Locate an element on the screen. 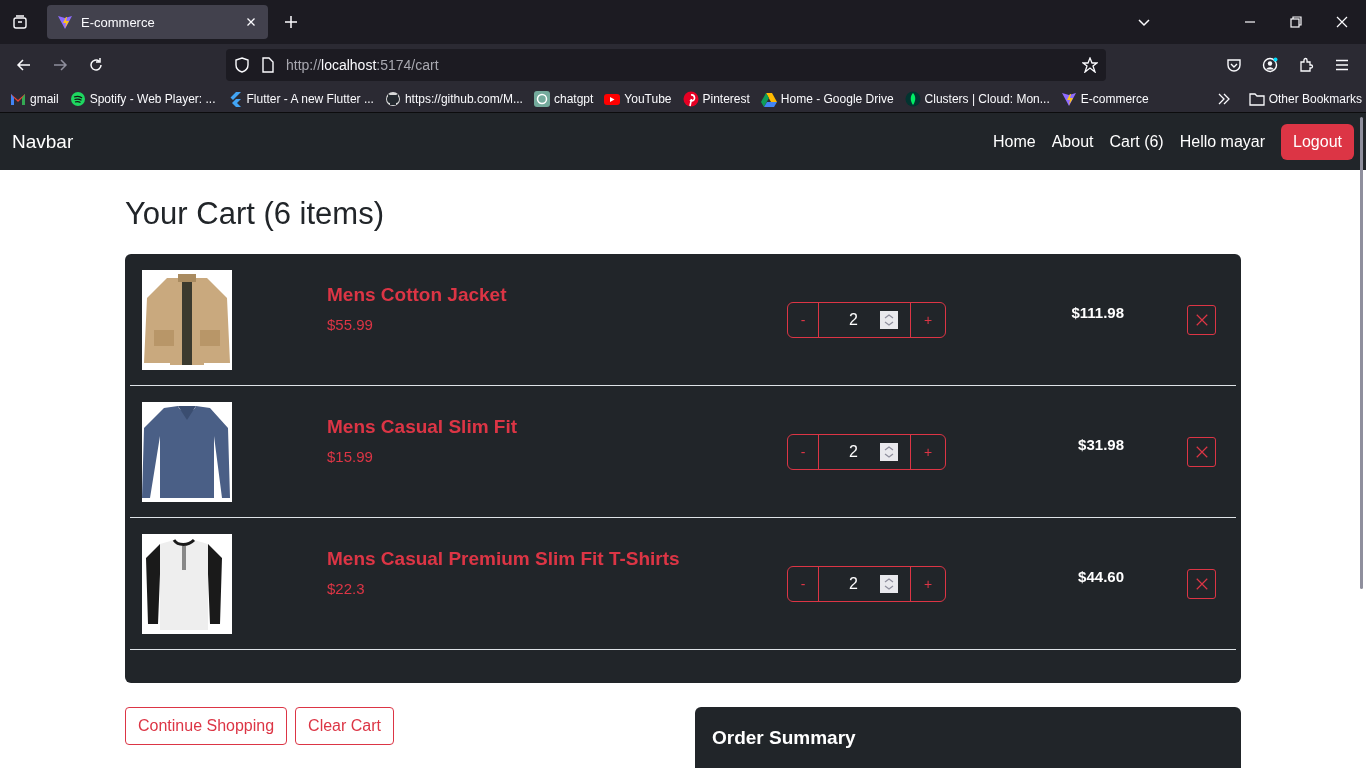 The image size is (1366, 768). triangle-icon is located at coordinates (768, 99).